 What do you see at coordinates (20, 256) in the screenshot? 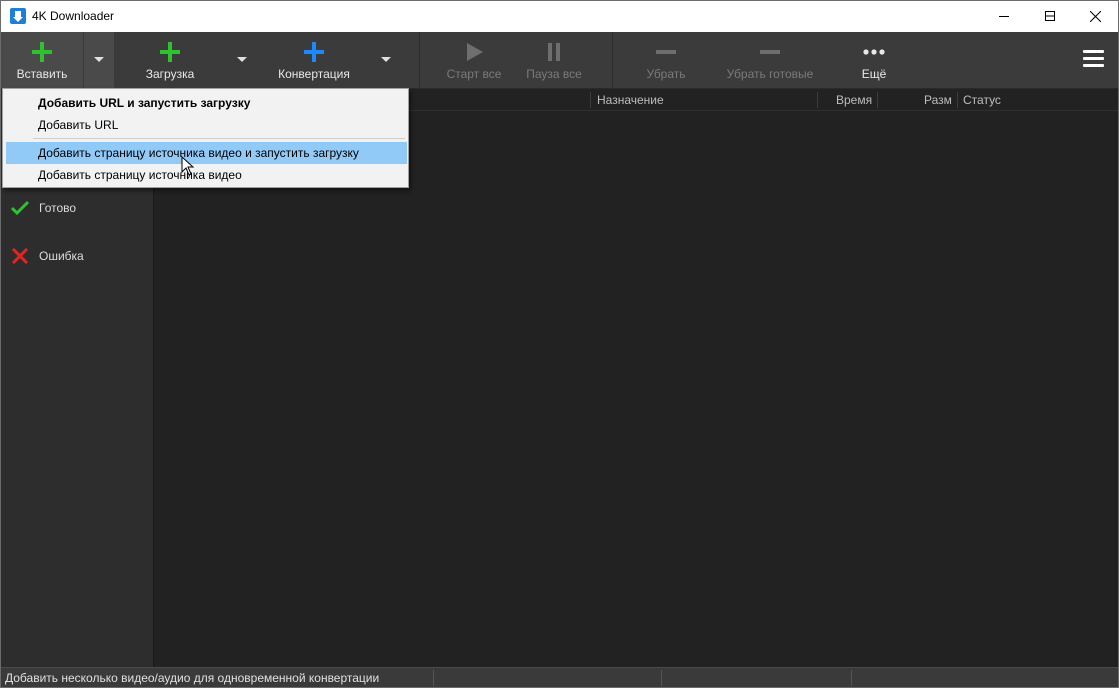
I see `error-x-icon` at bounding box center [20, 256].